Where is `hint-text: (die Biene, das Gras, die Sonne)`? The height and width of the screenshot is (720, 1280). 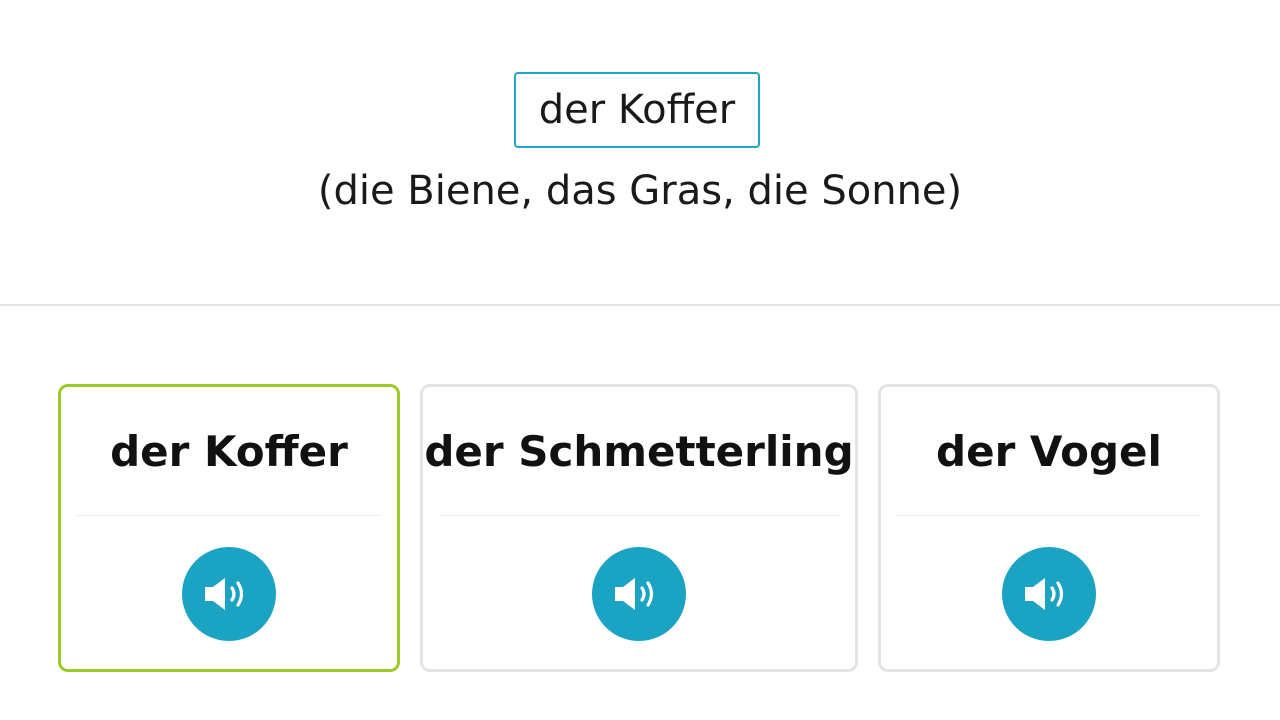
hint-text: (die Biene, das Gras, die Sonne) is located at coordinates (640, 191).